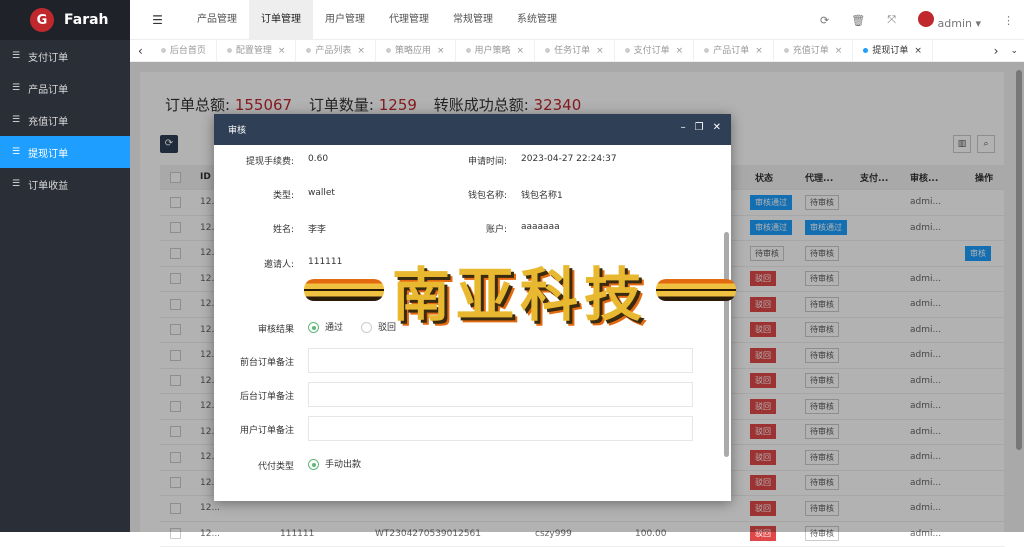 Image resolution: width=1024 pixels, height=547 pixels. I want to click on front-note-label: 前台订单备注, so click(254, 361).